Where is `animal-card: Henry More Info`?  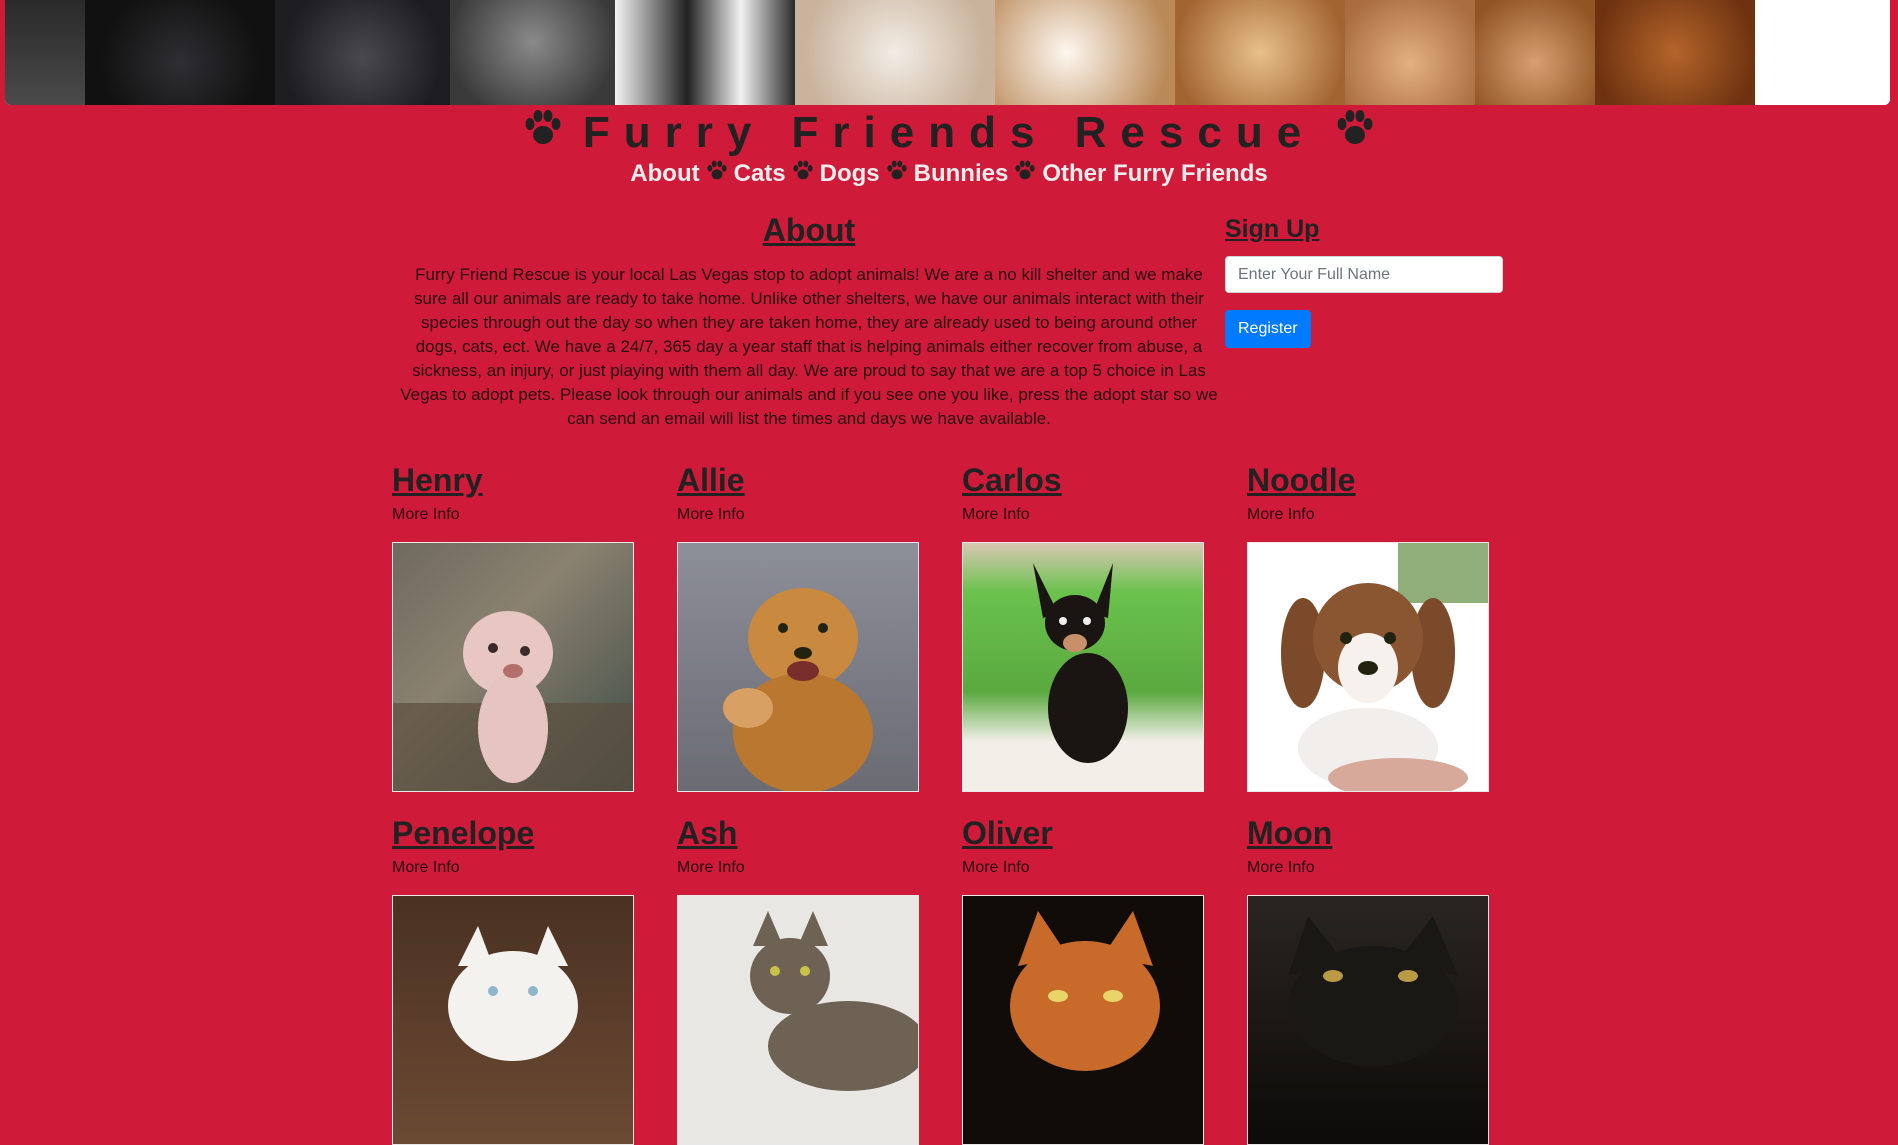 animal-card: Henry More Info is located at coordinates (514, 626).